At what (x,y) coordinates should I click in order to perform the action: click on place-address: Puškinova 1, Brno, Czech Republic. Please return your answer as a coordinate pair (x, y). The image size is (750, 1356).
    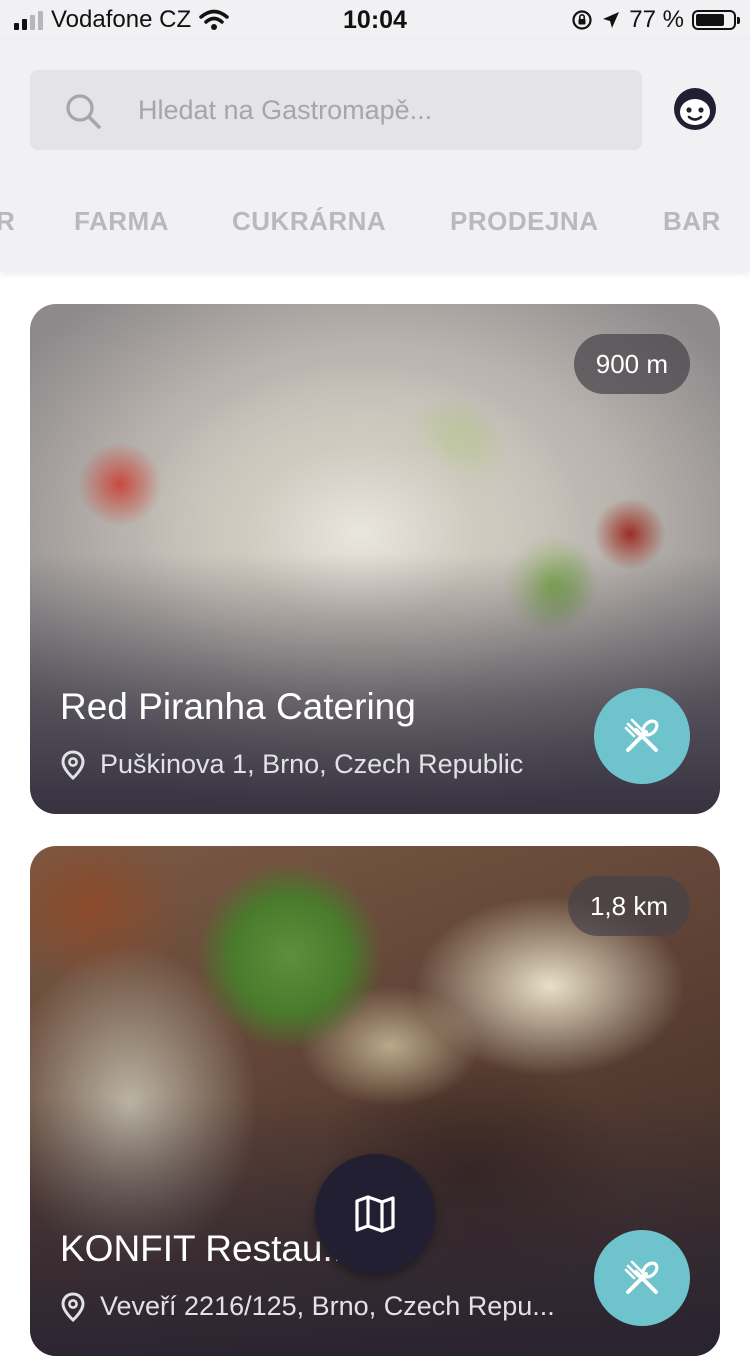
    Looking at the image, I should click on (291, 764).